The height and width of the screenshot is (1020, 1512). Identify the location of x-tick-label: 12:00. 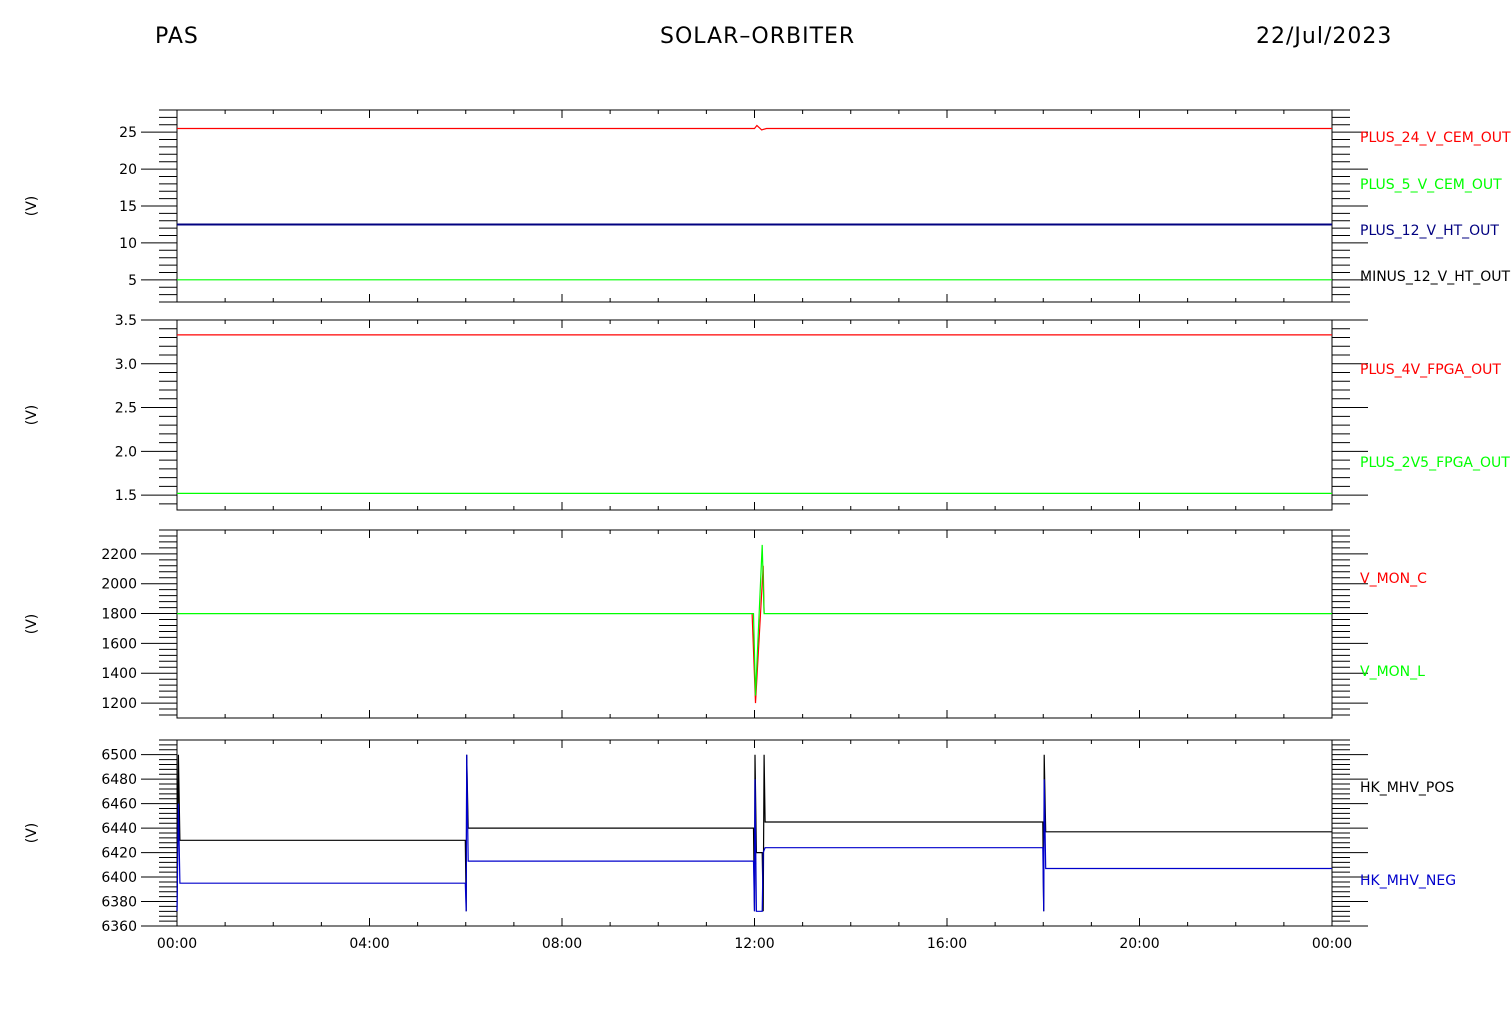
(754, 944).